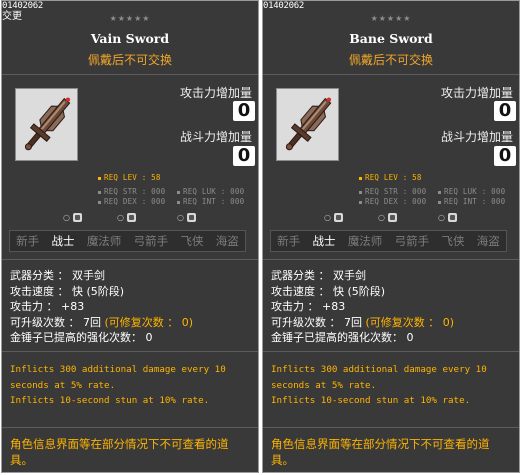 This screenshot has height=475, width=522. What do you see at coordinates (130, 38) in the screenshot?
I see `item-name: Vain Sword` at bounding box center [130, 38].